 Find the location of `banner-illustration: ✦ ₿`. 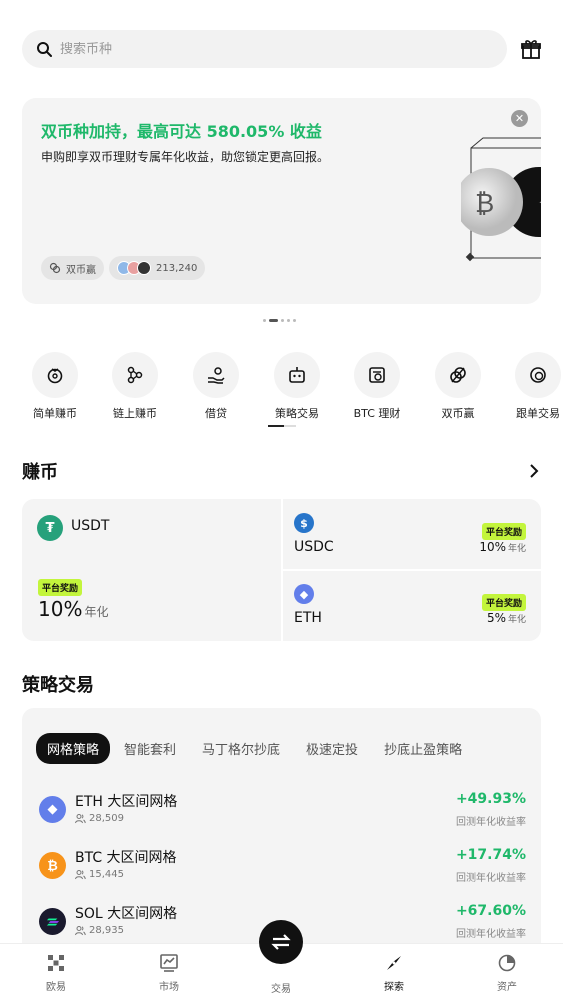

banner-illustration: ✦ ₿ is located at coordinates (501, 199).